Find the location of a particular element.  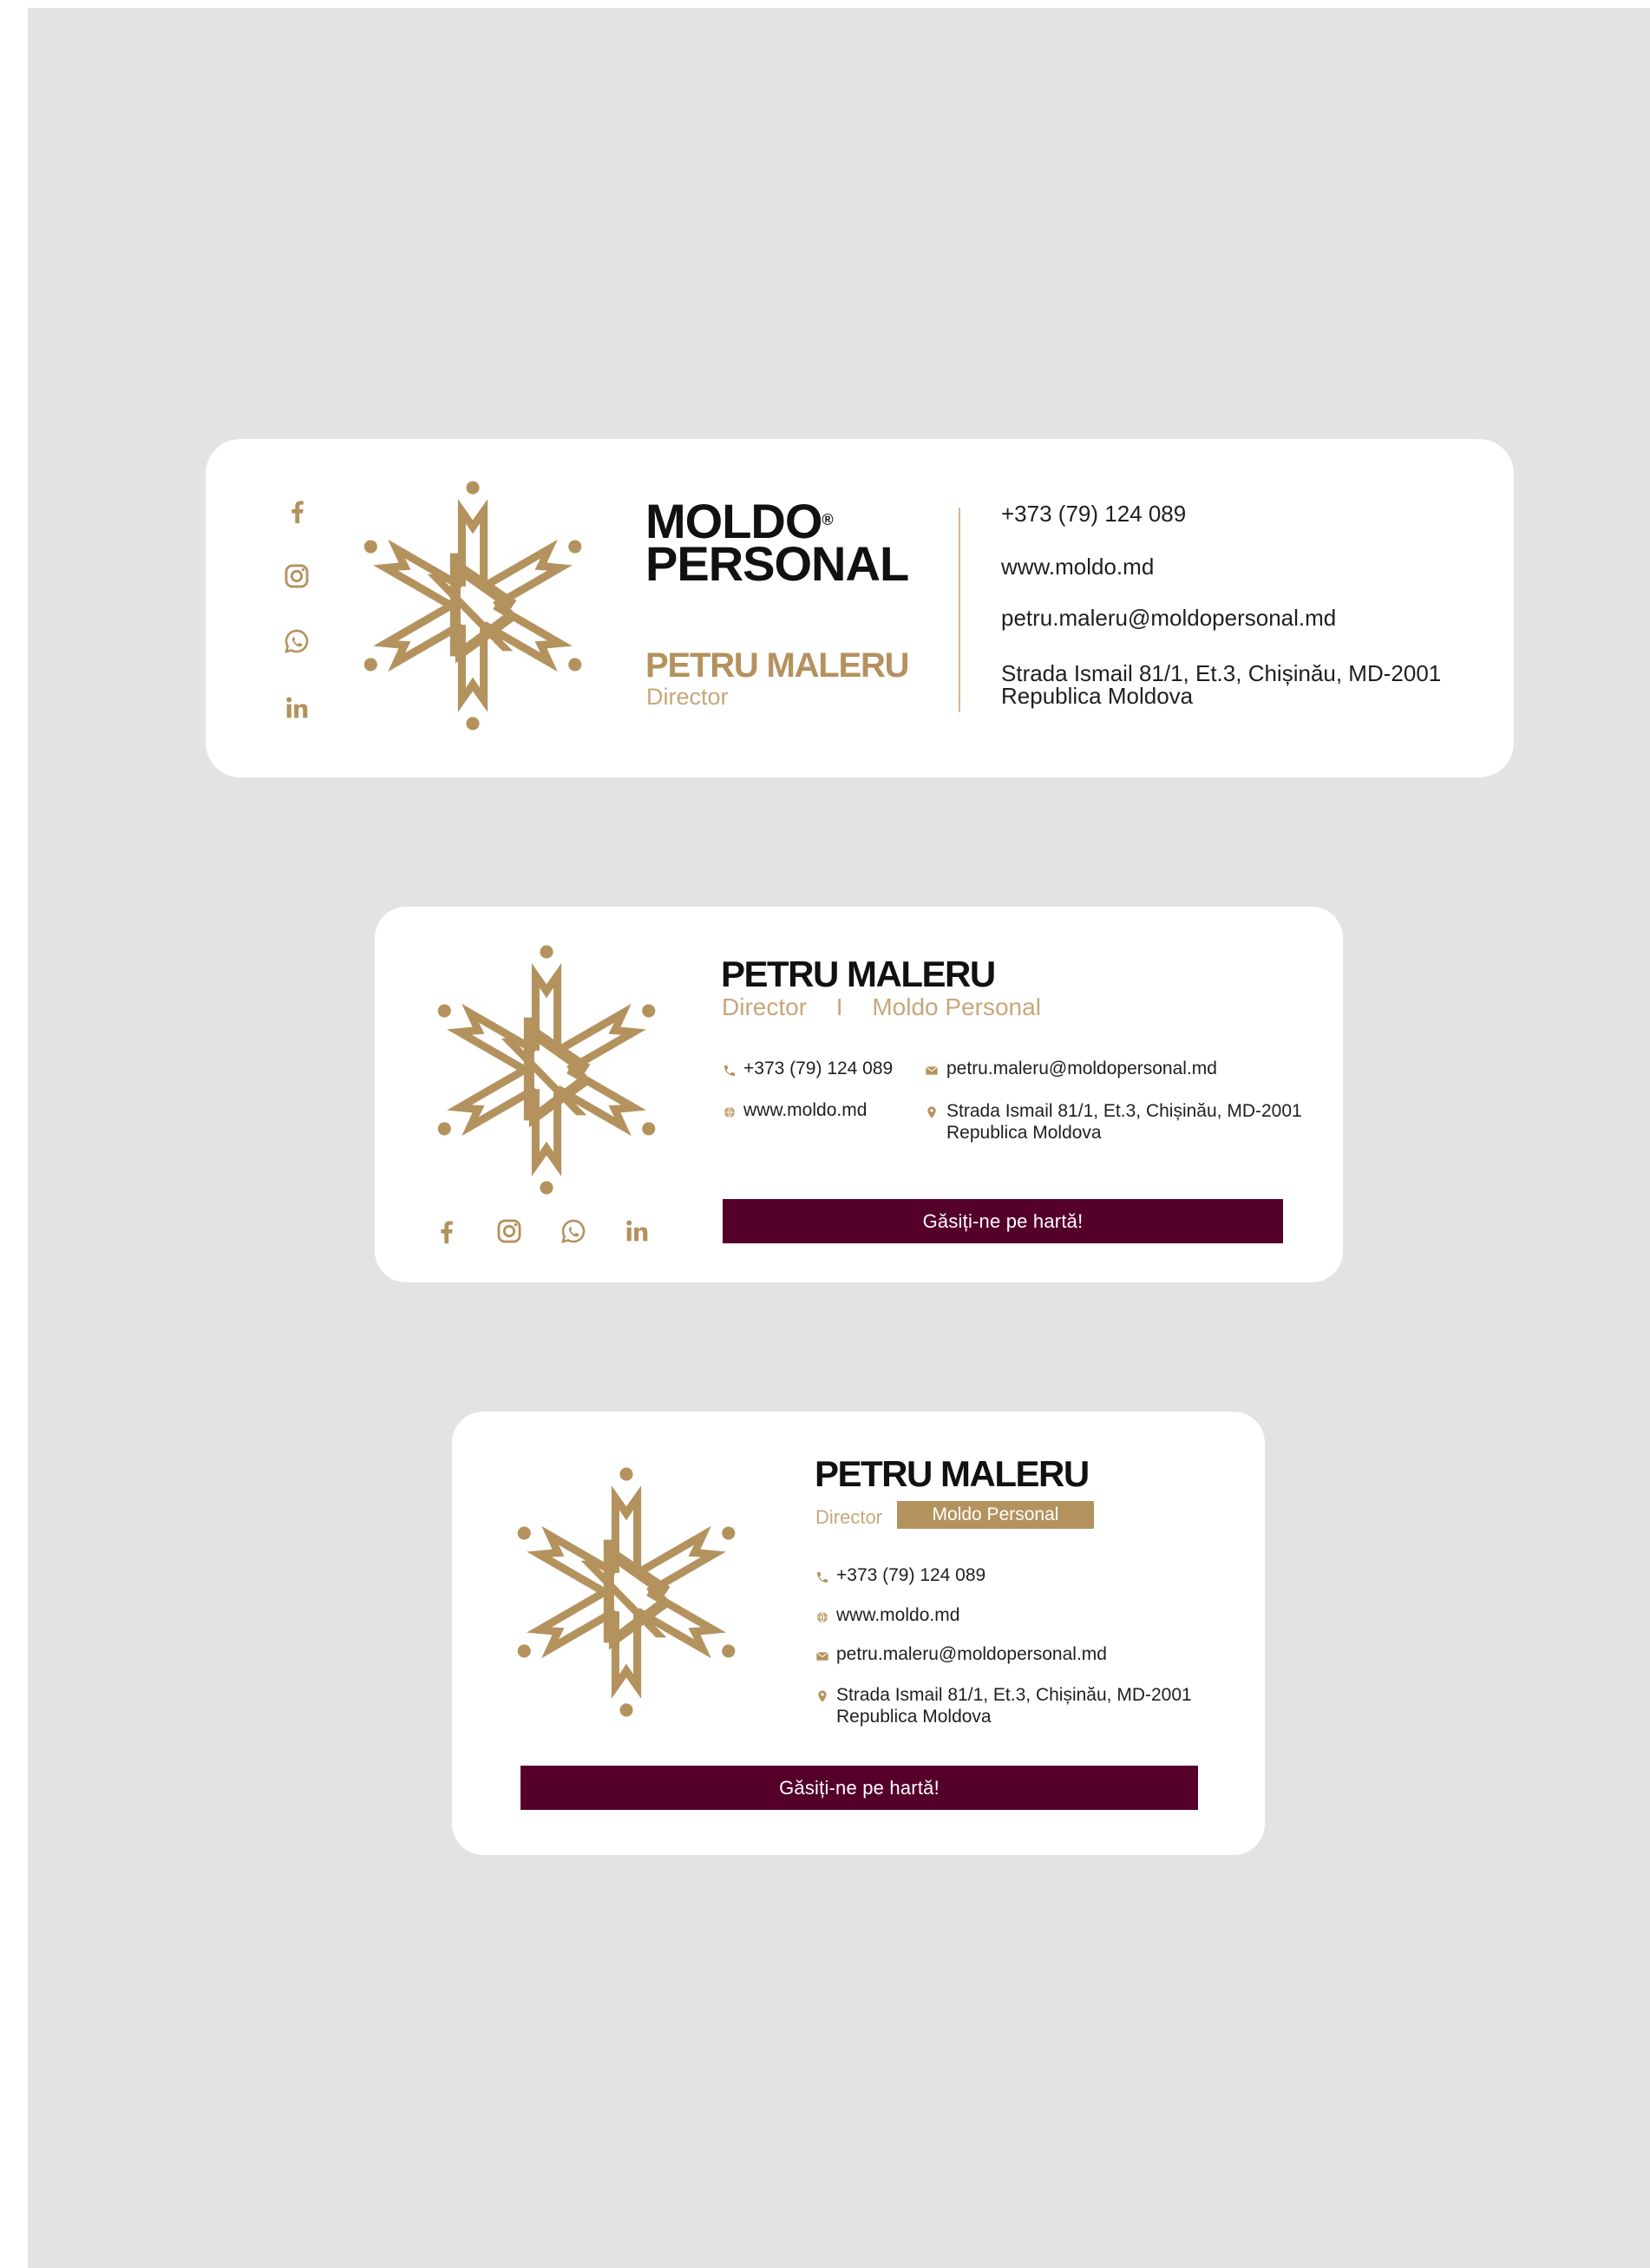

brand-wordmark-line2: PERSONAL is located at coordinates (777, 563).